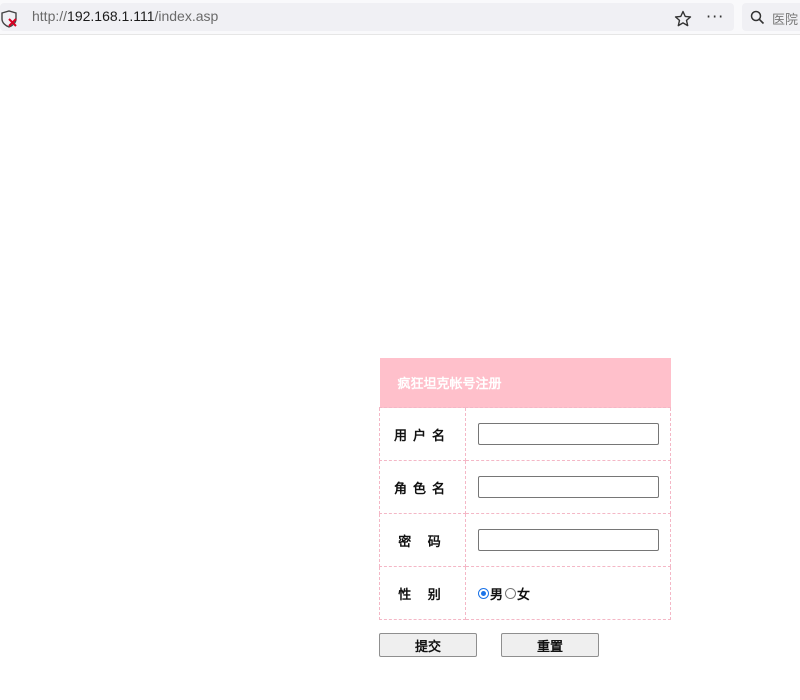 The image size is (800, 700). Describe the element at coordinates (428, 645) in the screenshot. I see `submit-button: 提交` at that location.